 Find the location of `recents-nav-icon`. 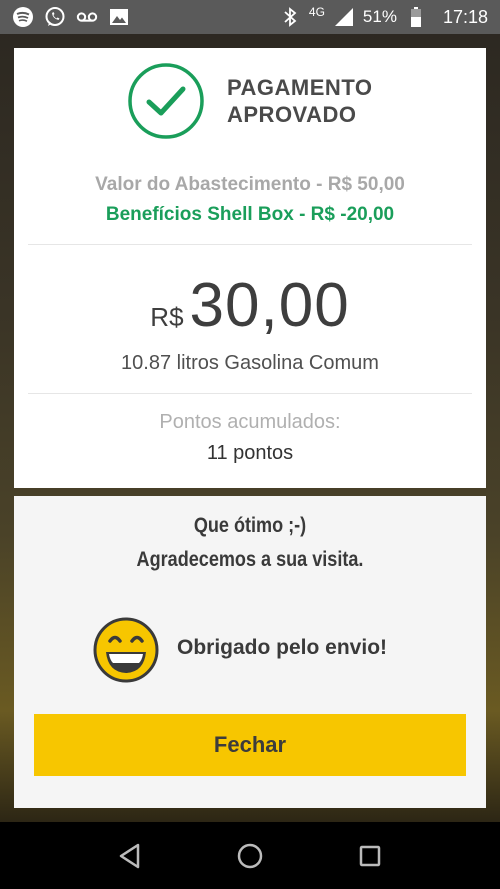

recents-nav-icon is located at coordinates (370, 856).